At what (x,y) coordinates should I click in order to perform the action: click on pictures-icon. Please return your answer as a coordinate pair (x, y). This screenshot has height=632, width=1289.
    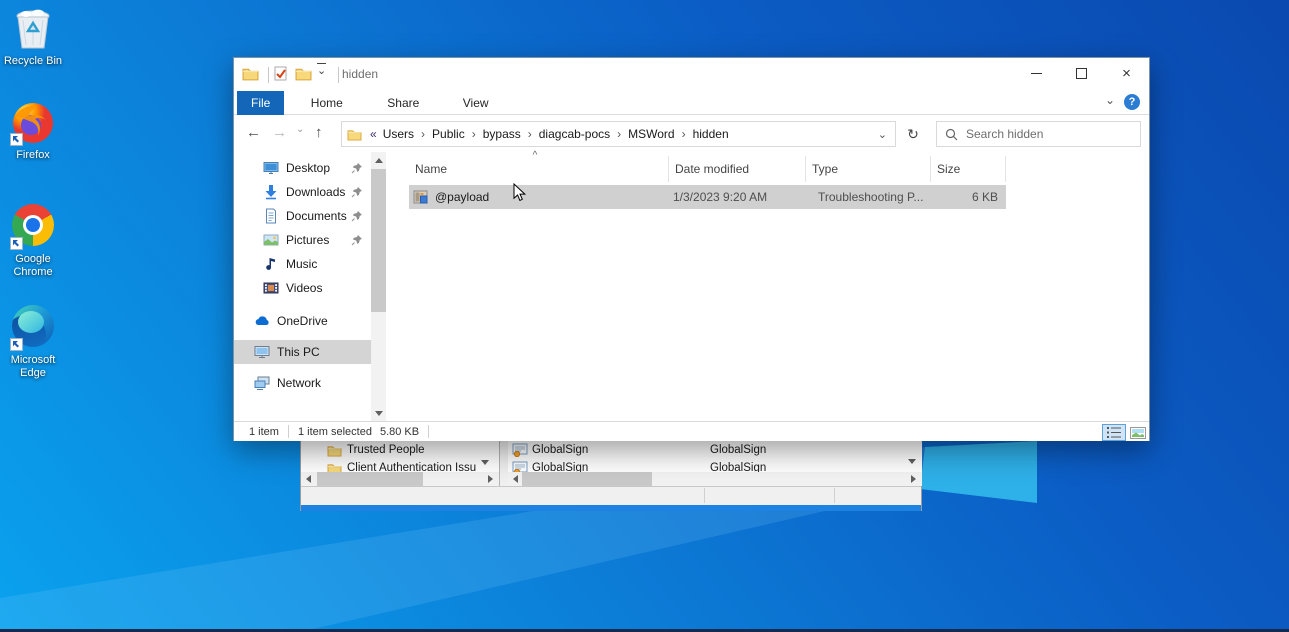
    Looking at the image, I should click on (271, 240).